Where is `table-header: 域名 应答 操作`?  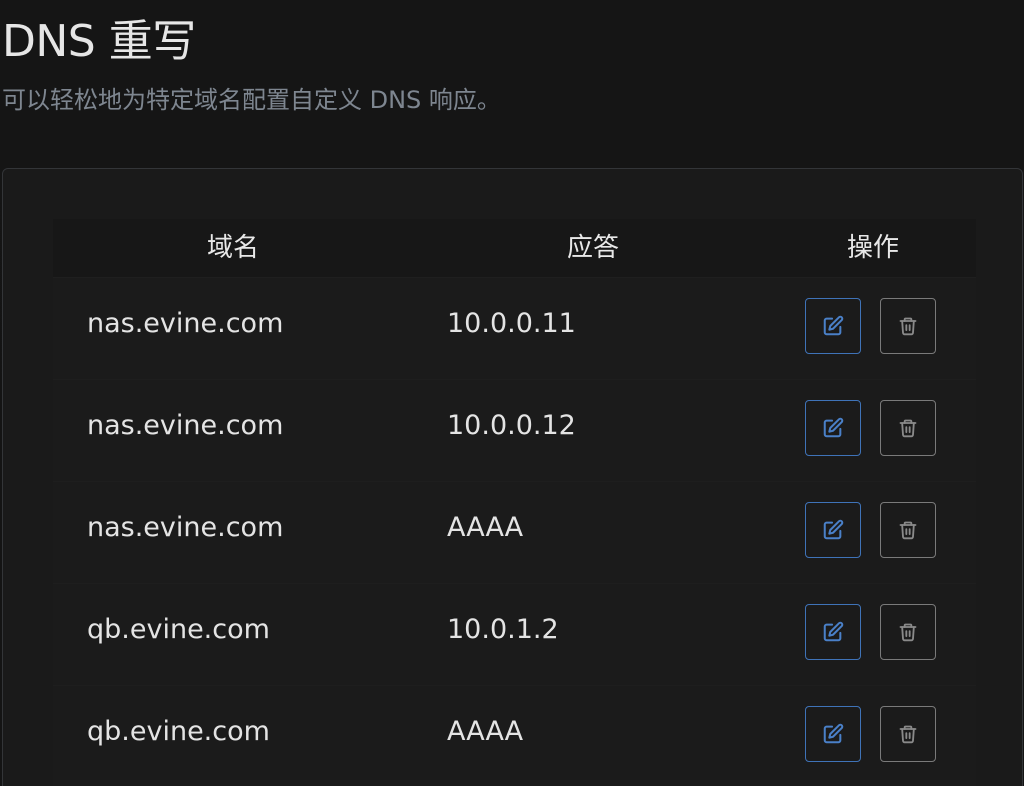
table-header: 域名 应答 操作 is located at coordinates (514, 248).